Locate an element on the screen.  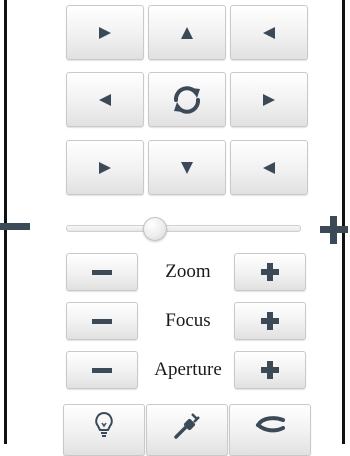
triangle-up-icon is located at coordinates (187, 32).